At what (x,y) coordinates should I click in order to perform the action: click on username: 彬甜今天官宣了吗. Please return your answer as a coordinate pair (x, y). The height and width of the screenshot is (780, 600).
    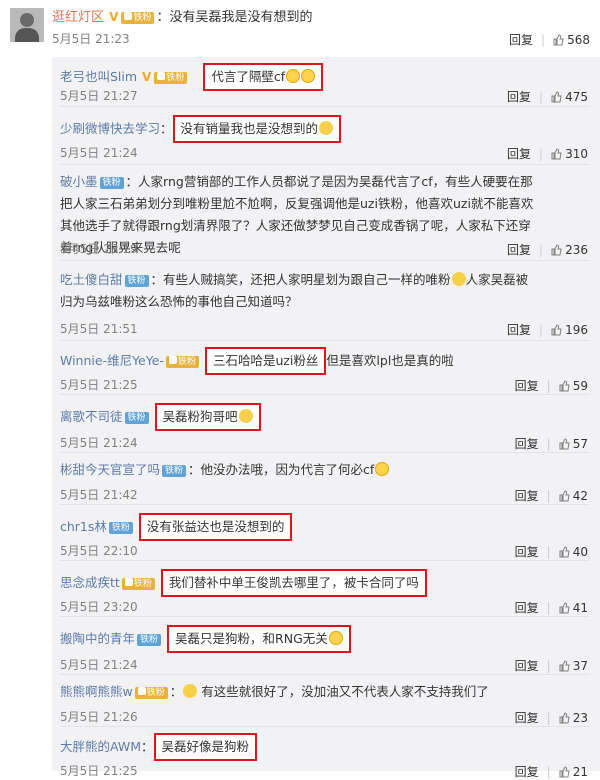
    Looking at the image, I should click on (110, 469).